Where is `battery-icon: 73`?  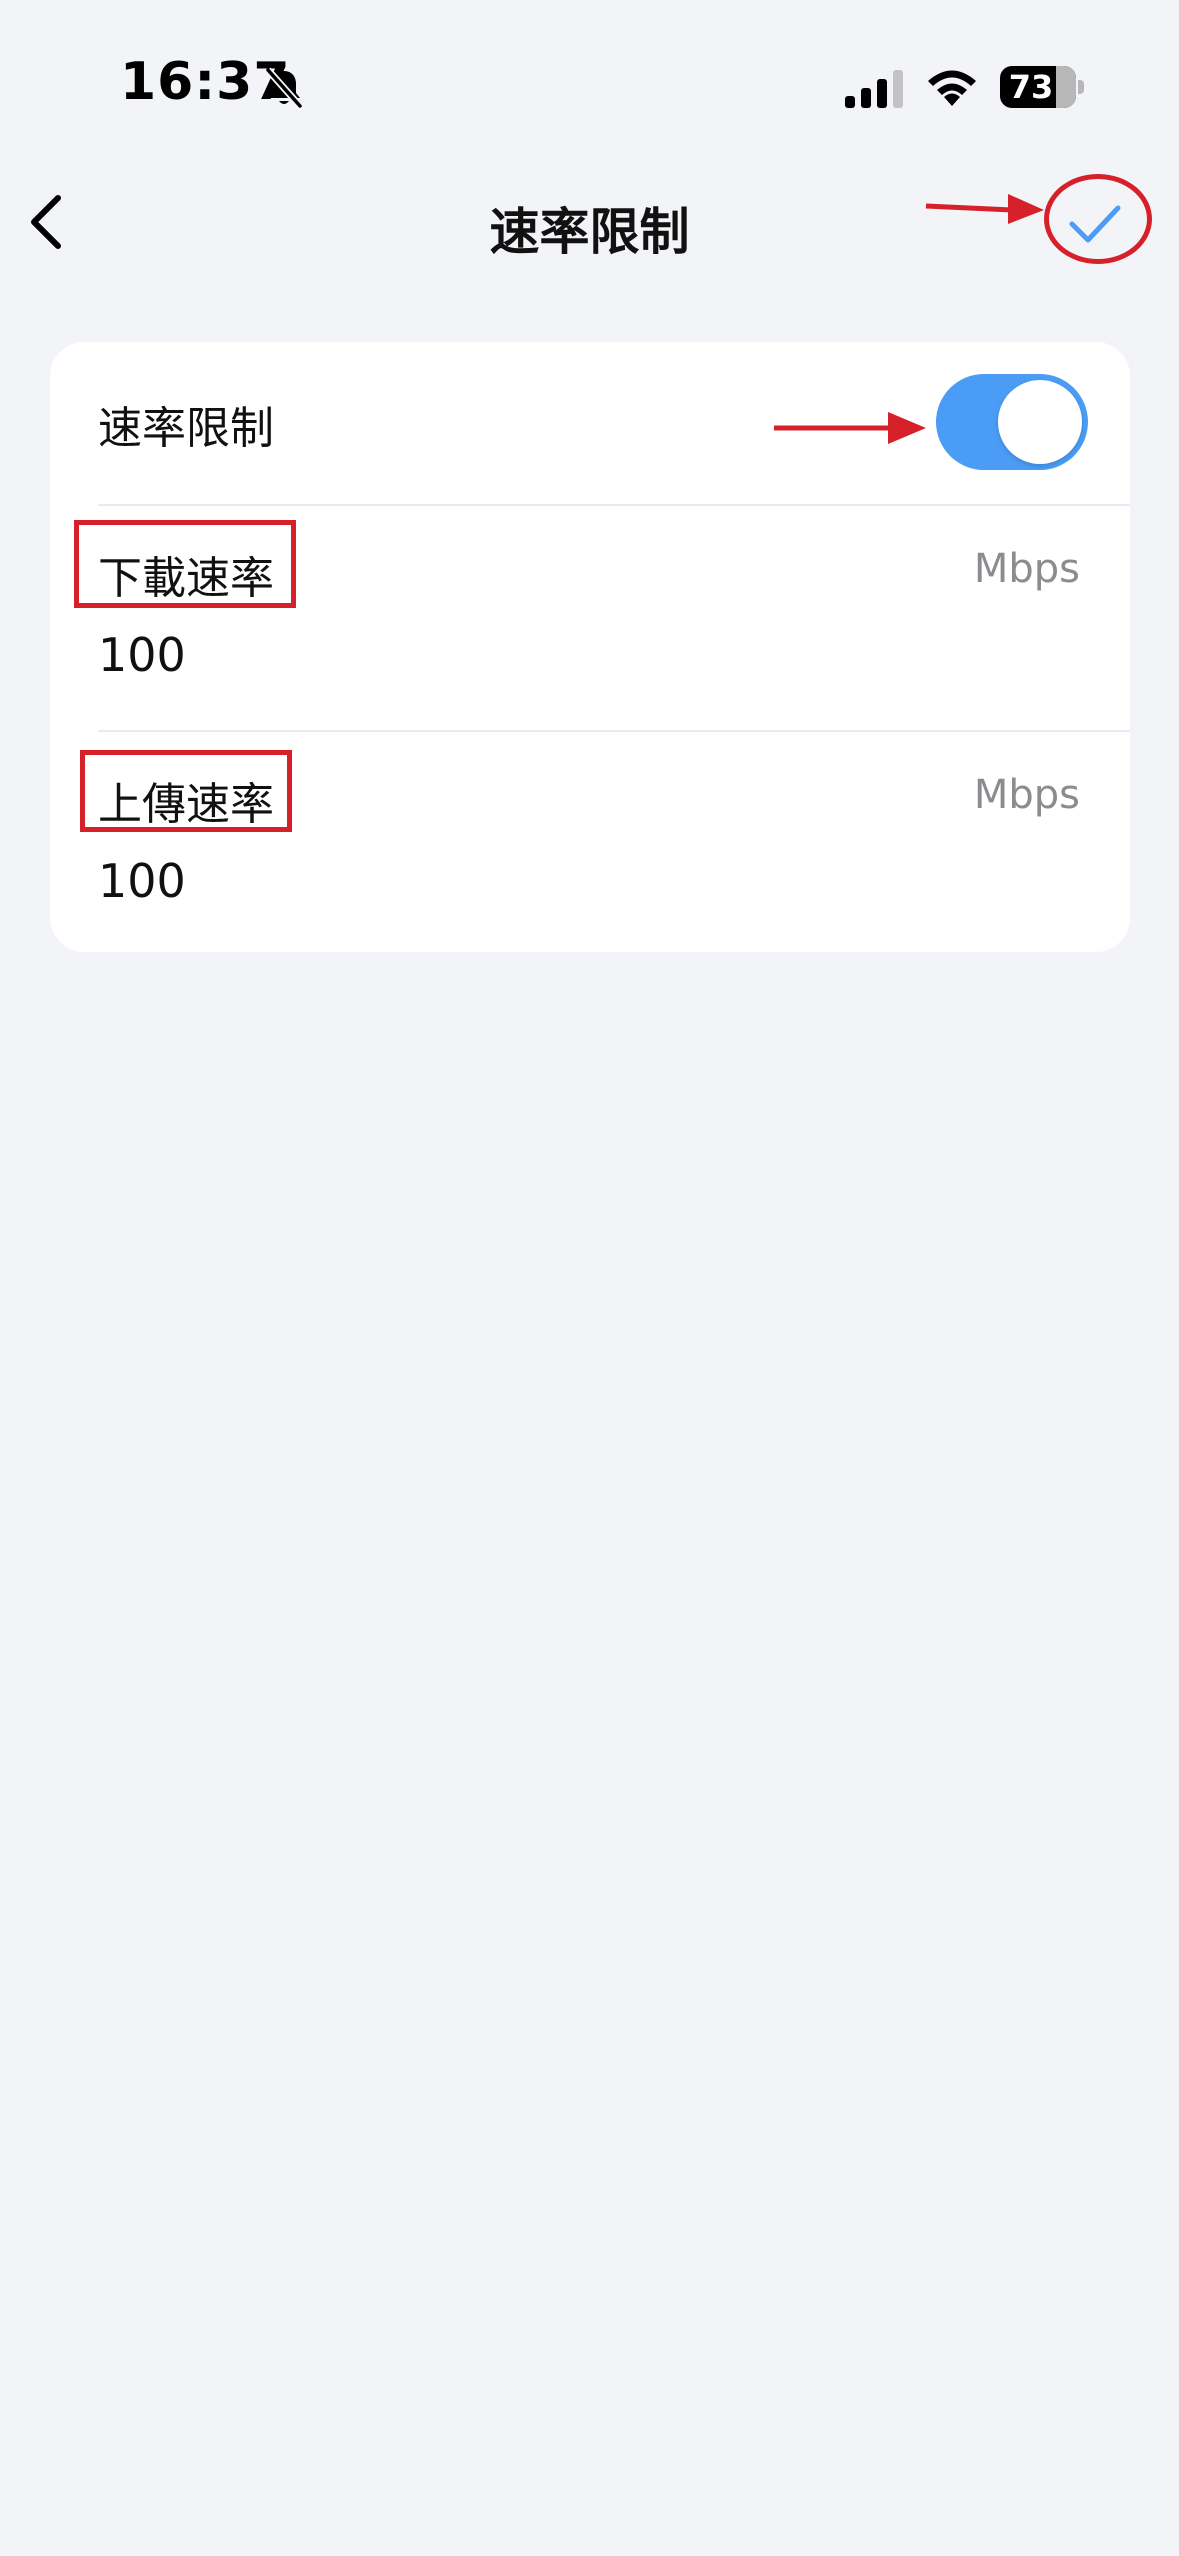 battery-icon: 73 is located at coordinates (1038, 87).